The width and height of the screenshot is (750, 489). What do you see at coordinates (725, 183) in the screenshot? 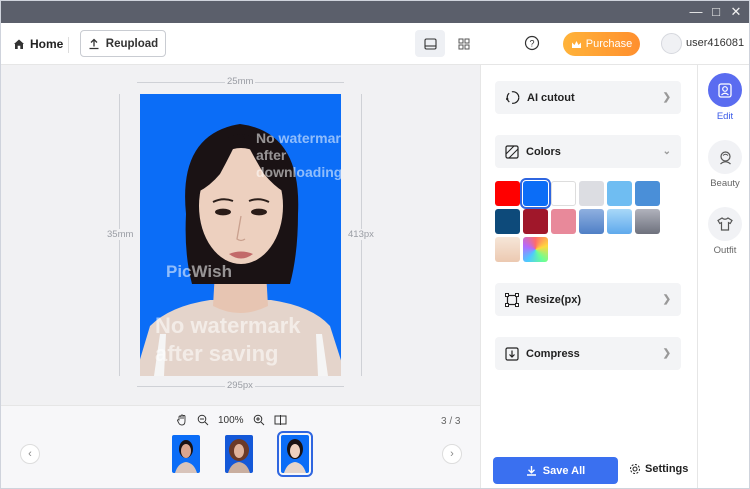
I see `nav-beauty-label: Beauty` at bounding box center [725, 183].